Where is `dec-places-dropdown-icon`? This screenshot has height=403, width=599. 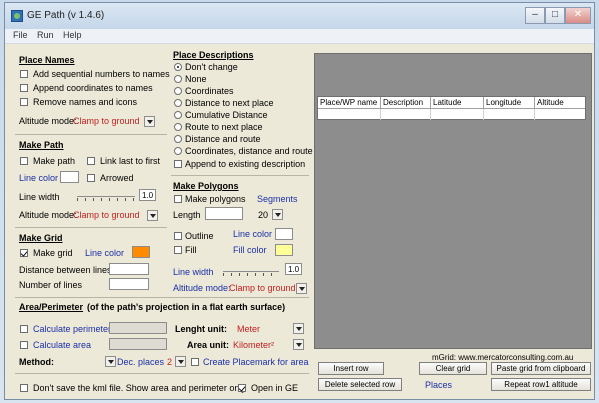
dec-places-dropdown-icon is located at coordinates (180, 361).